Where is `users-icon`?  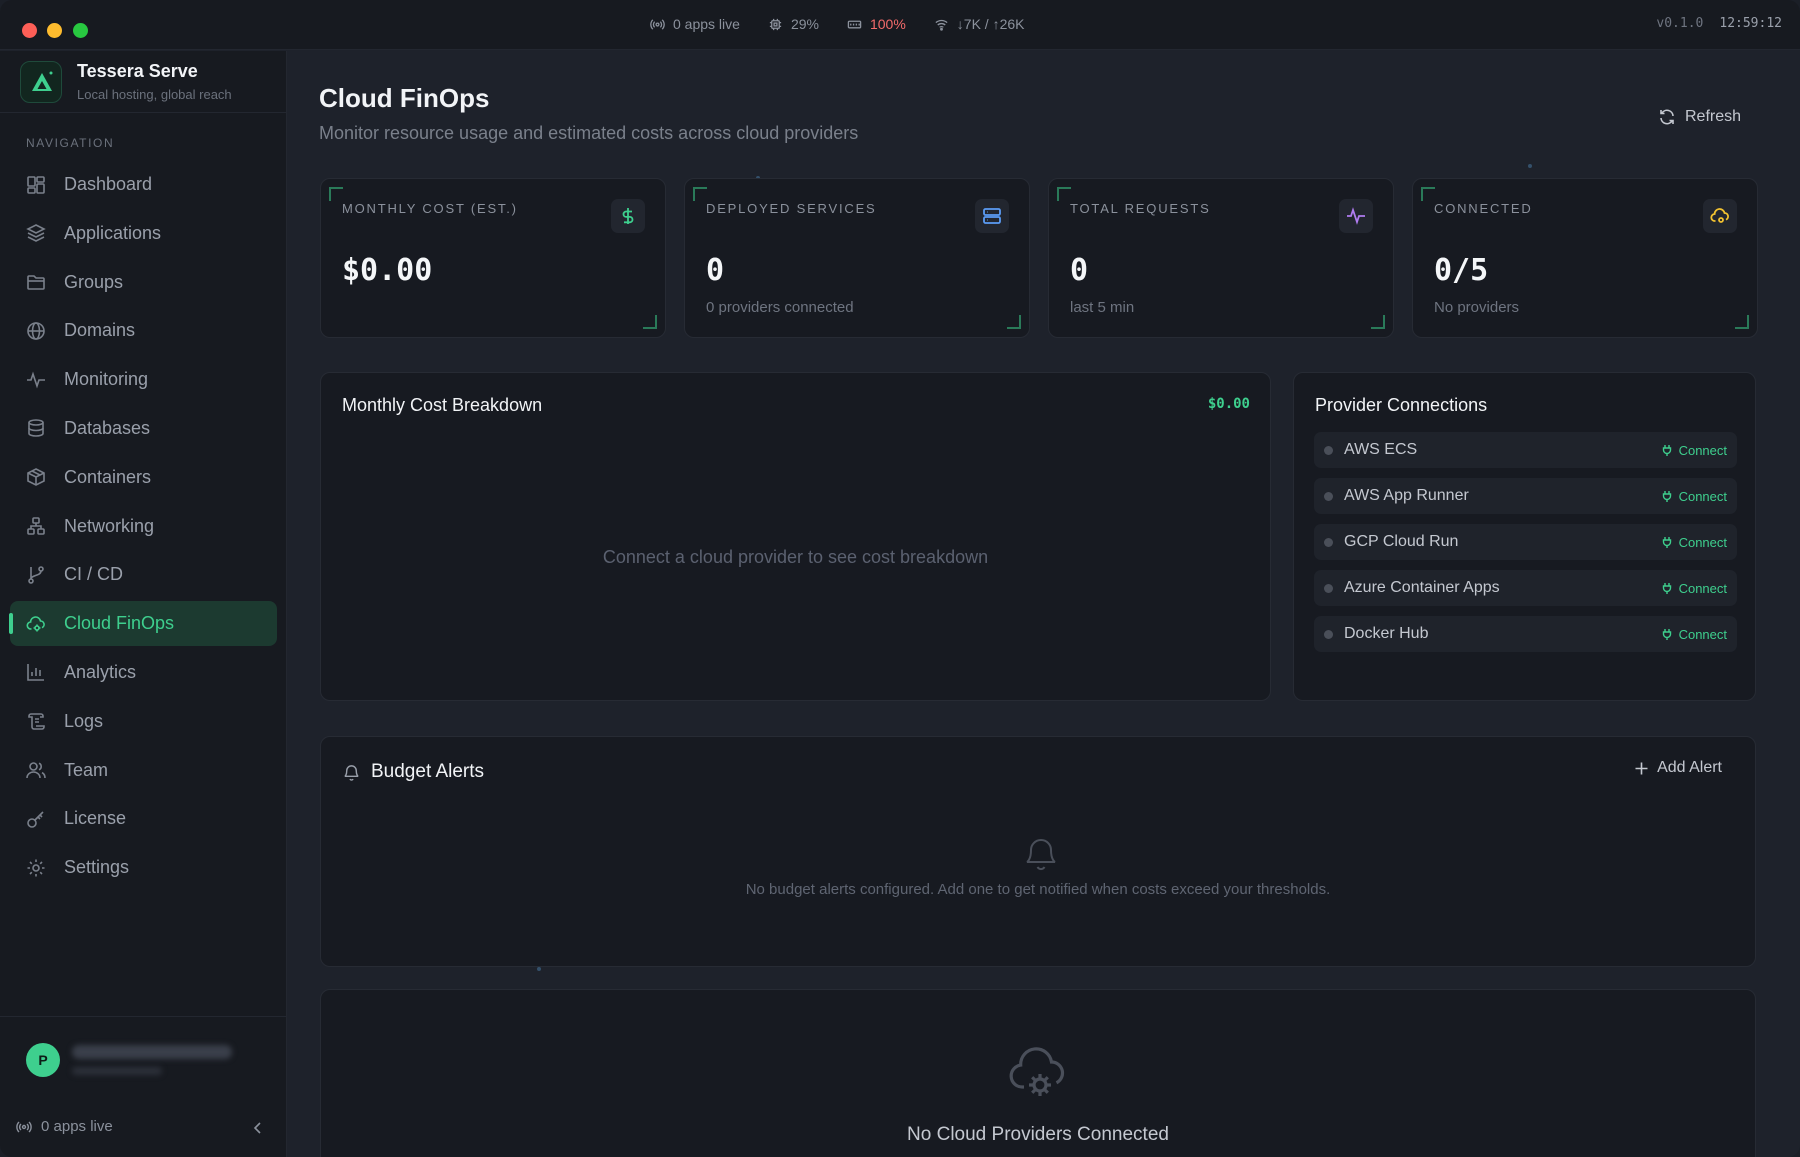
users-icon is located at coordinates (36, 770).